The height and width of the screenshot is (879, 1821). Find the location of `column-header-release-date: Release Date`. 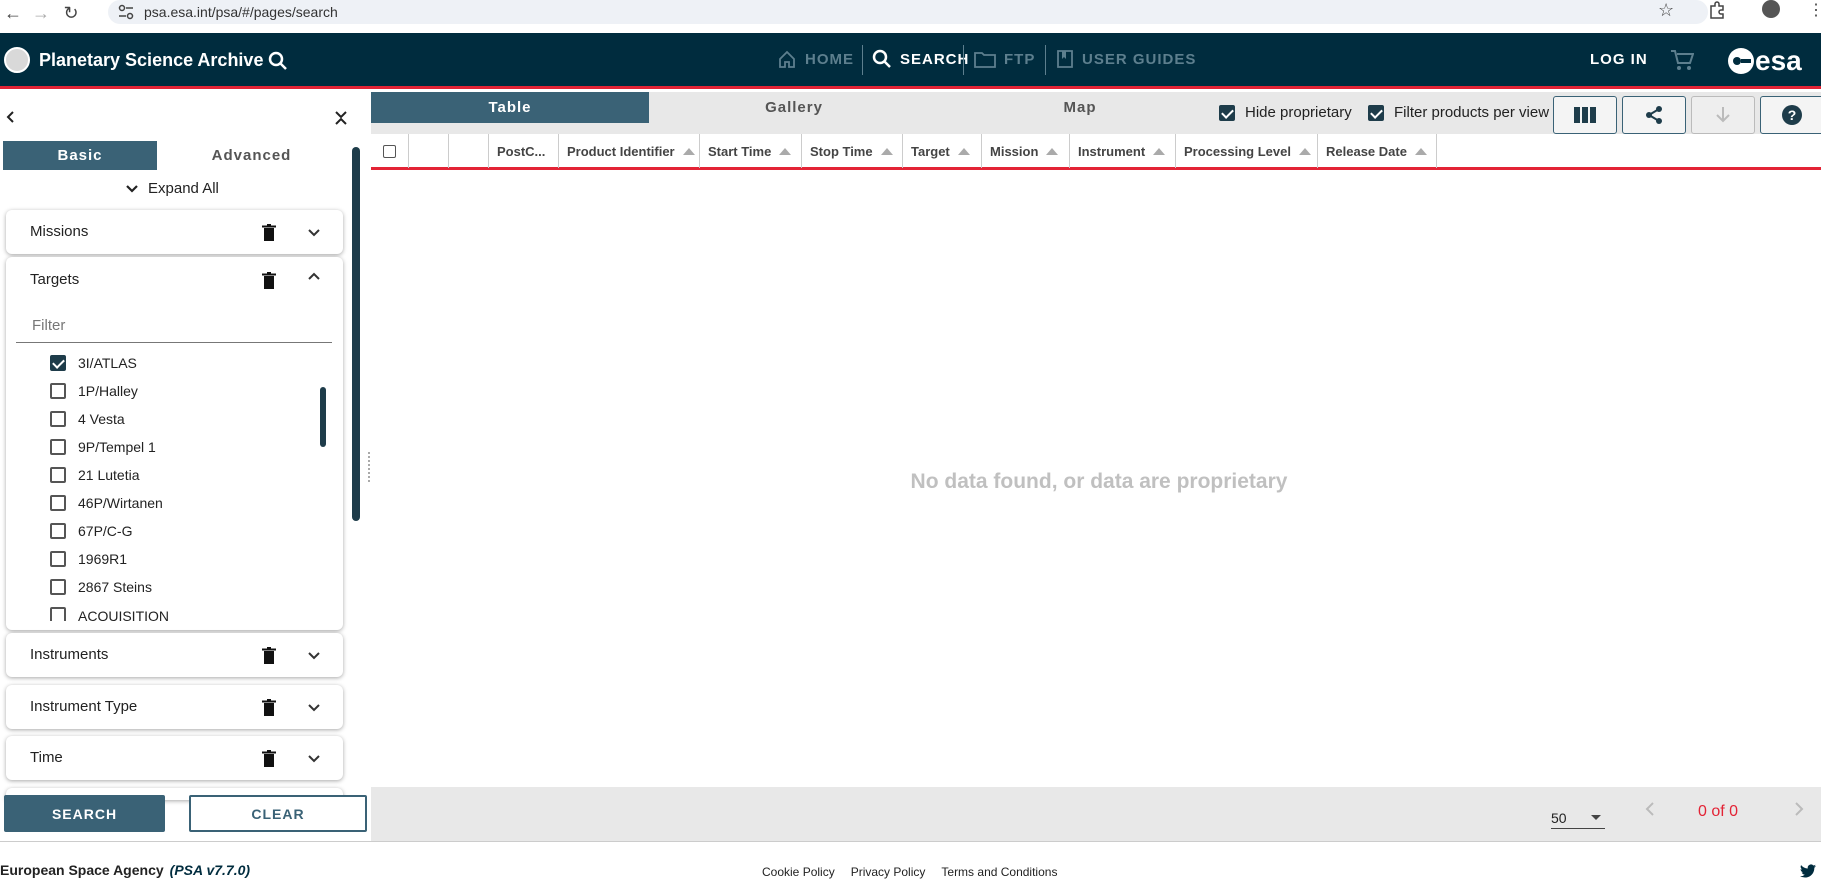

column-header-release-date: Release Date is located at coordinates (1377, 151).